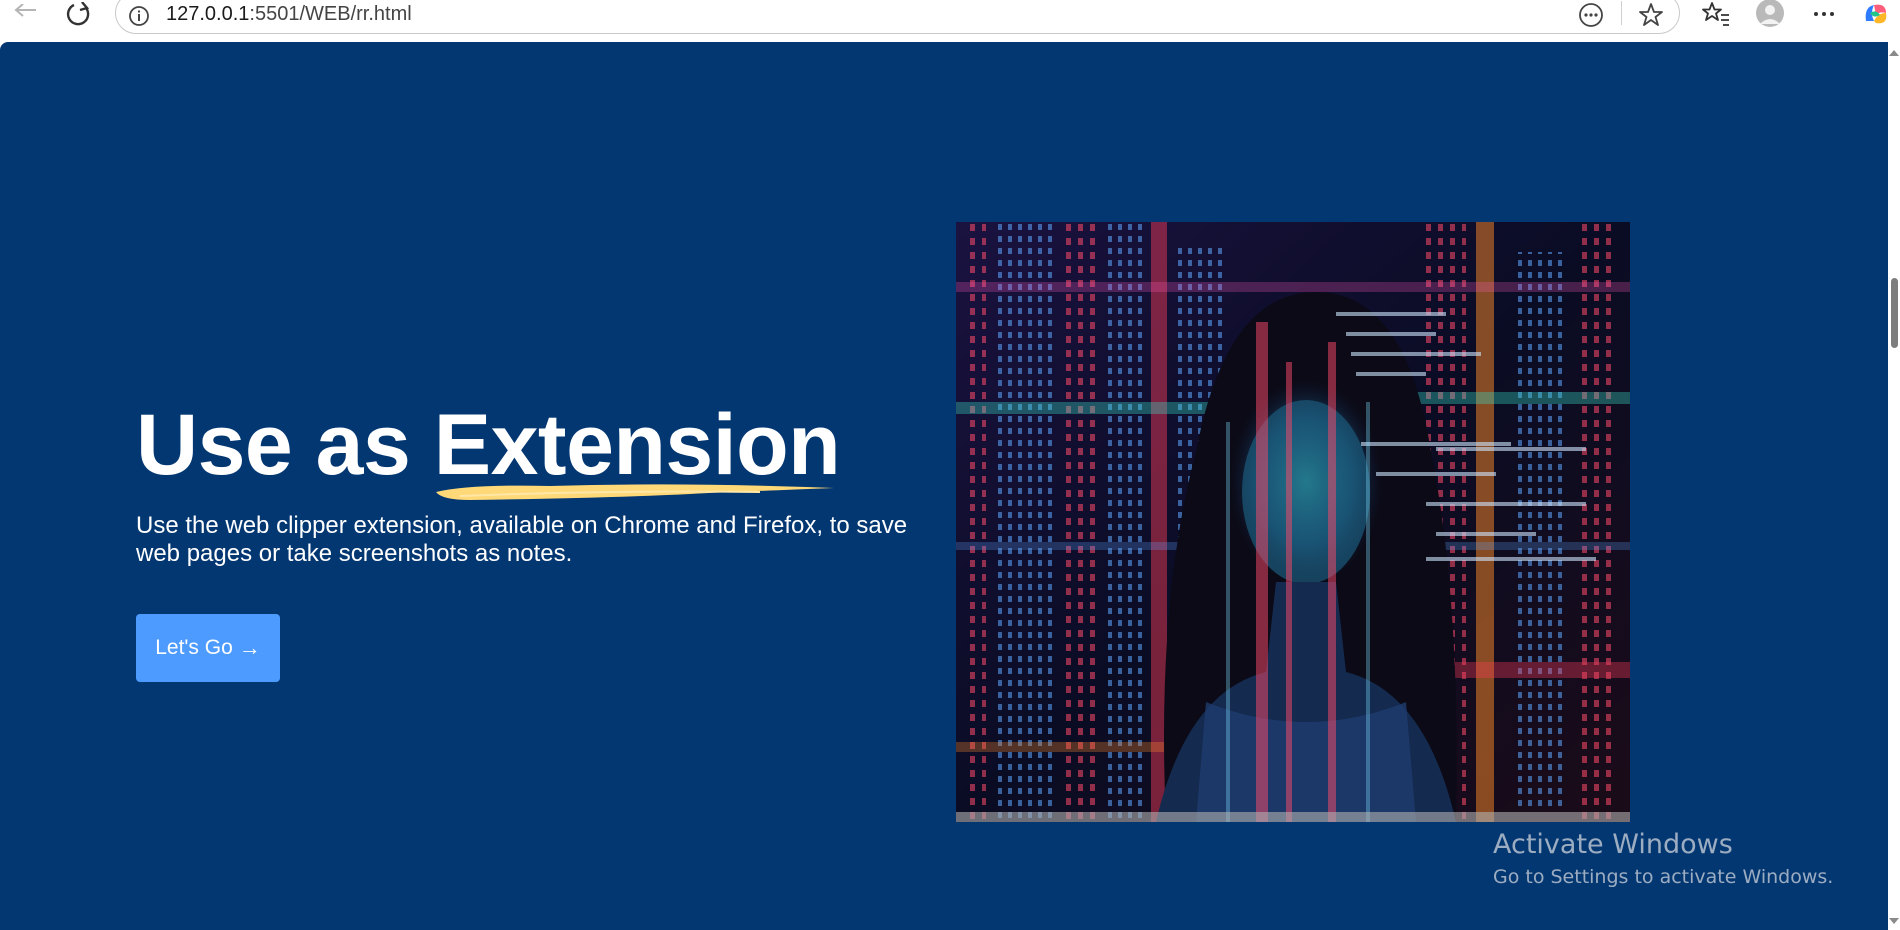  Describe the element at coordinates (273, 445) in the screenshot. I see `hero-title-prefix: Use as` at that location.